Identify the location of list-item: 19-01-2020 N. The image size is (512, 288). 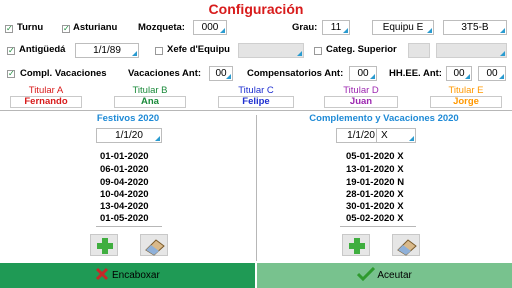
(375, 182).